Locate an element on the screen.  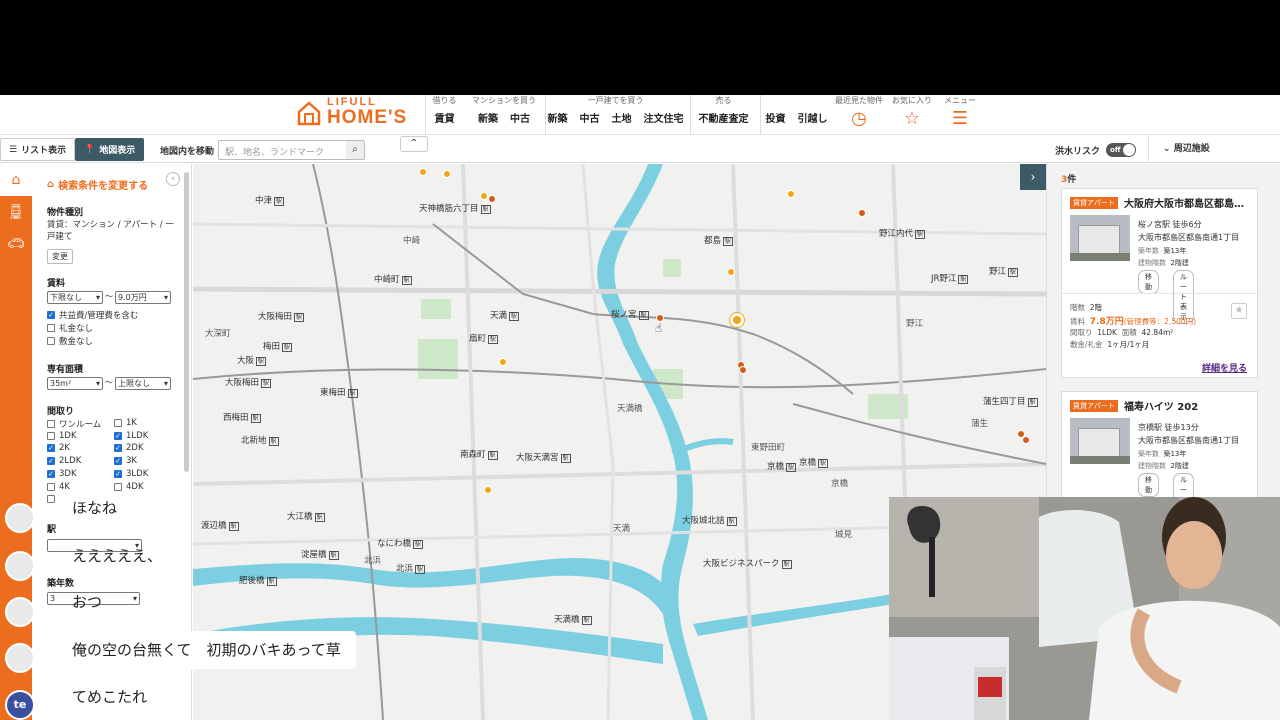
nav-item-mansion-new: 新築 is located at coordinates (488, 117).